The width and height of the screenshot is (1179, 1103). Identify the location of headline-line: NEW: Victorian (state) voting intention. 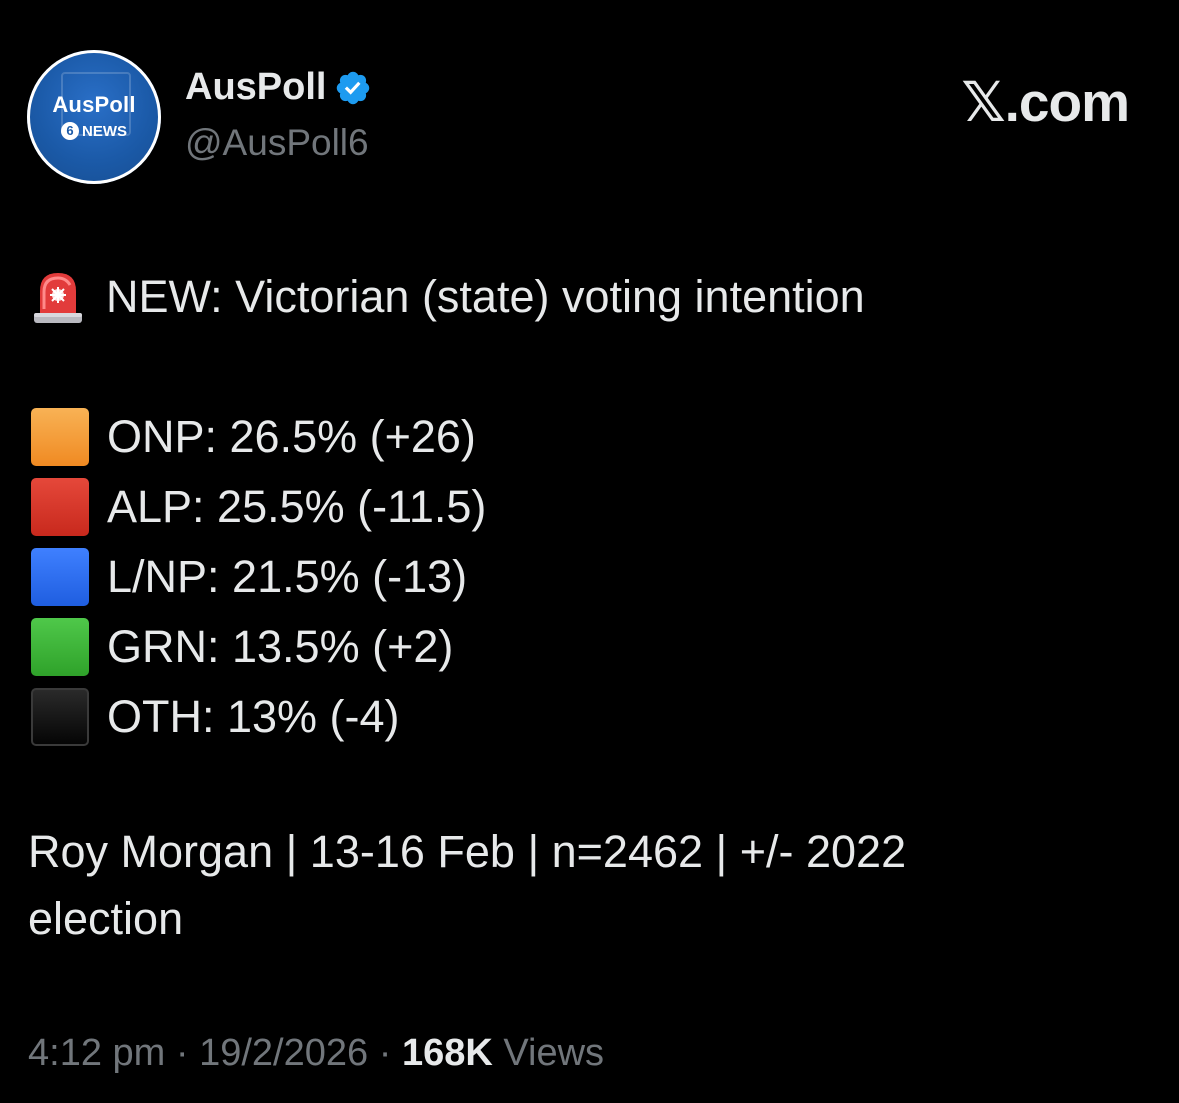
(588, 297).